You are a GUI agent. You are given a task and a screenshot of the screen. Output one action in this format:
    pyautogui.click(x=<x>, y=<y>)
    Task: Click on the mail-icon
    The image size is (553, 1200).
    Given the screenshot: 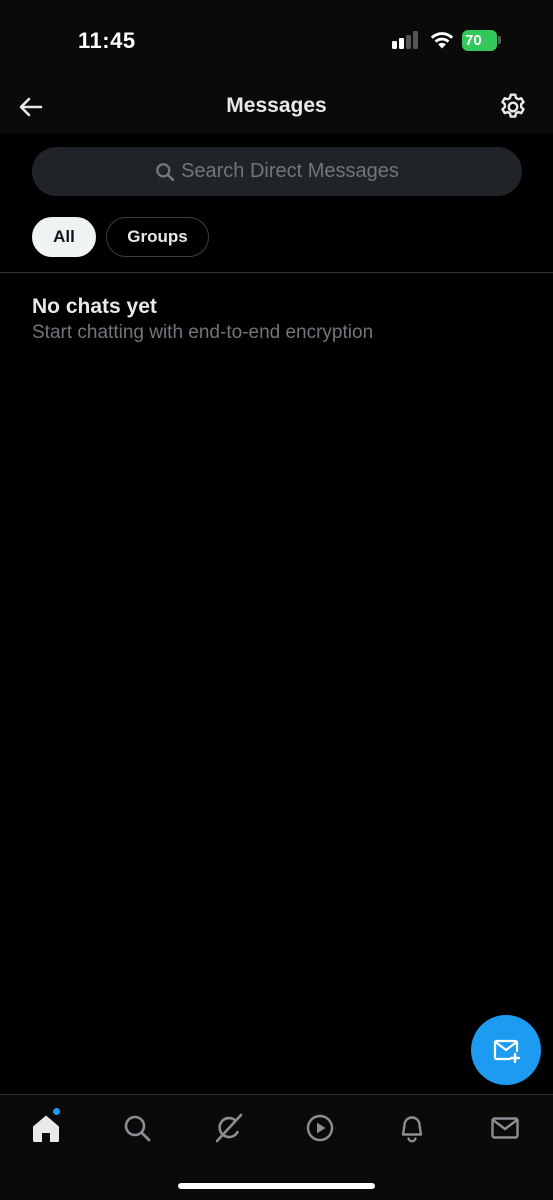 What is the action you would take?
    pyautogui.click(x=505, y=1128)
    